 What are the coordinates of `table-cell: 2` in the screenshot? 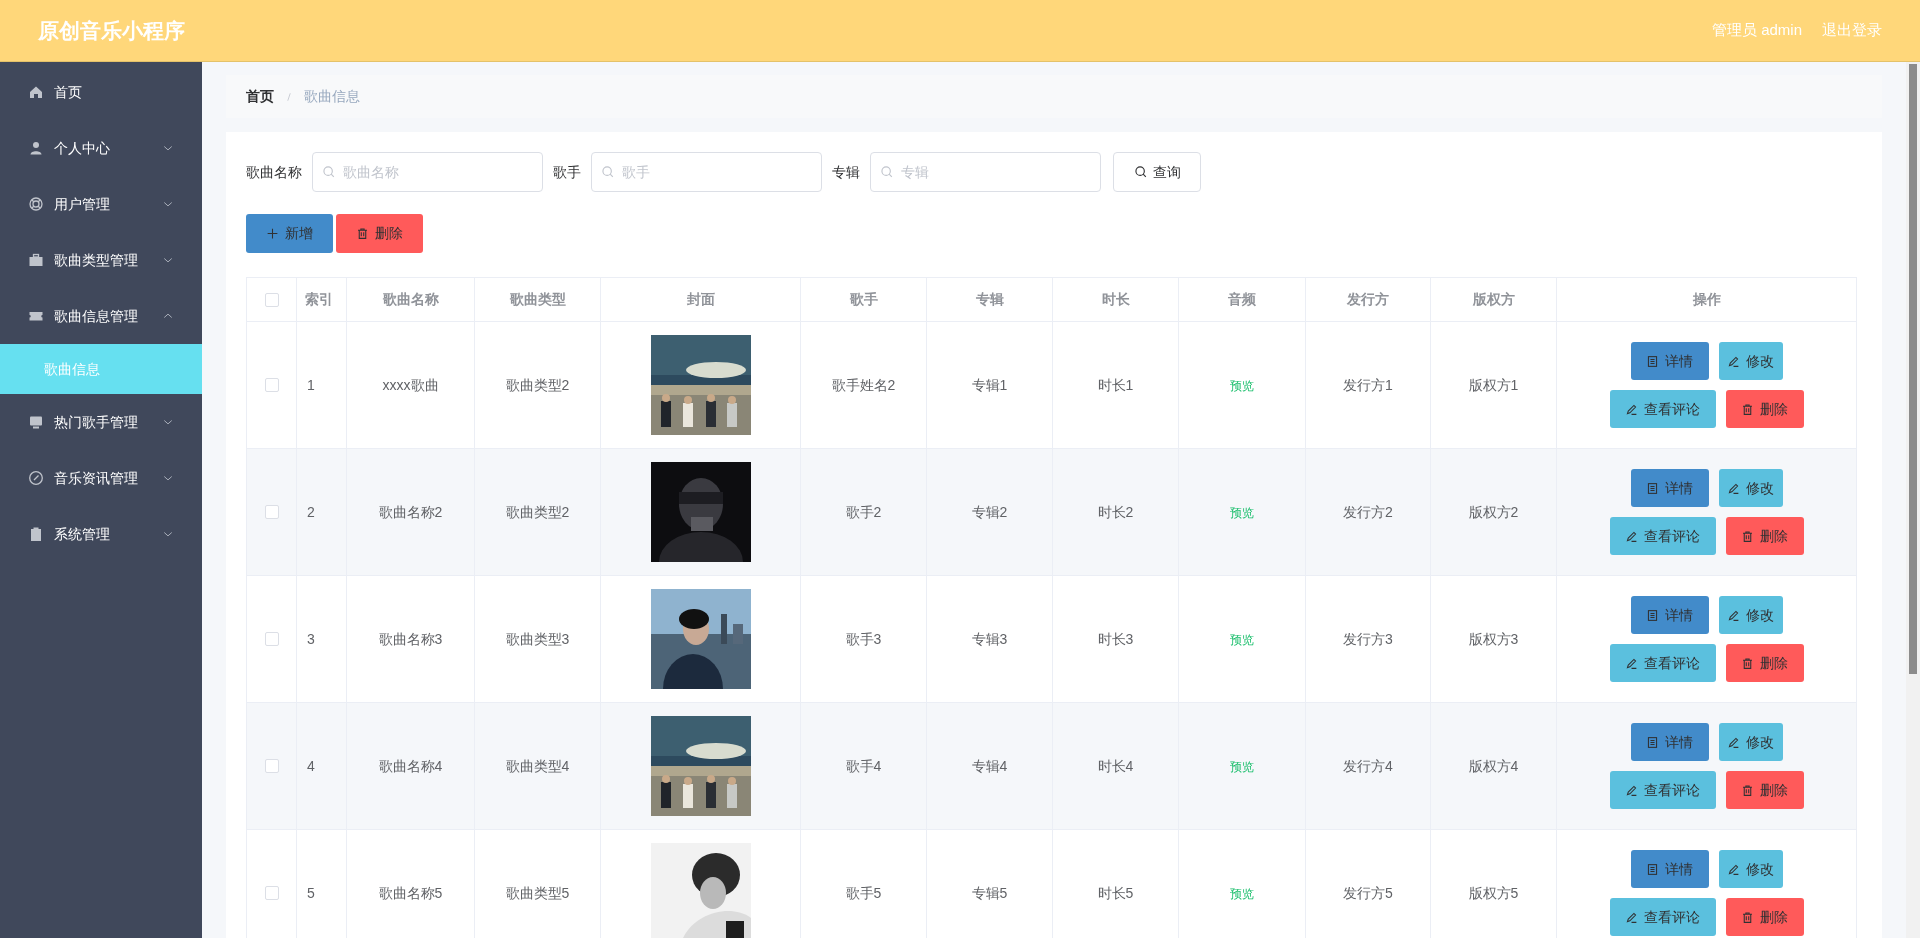 It's located at (311, 511).